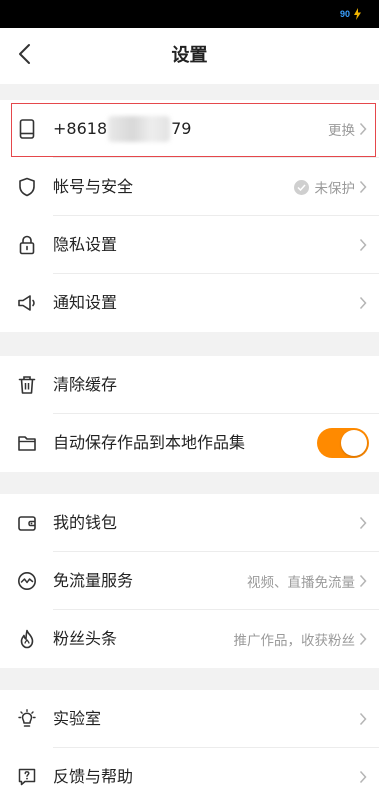  What do you see at coordinates (27, 303) in the screenshot?
I see `megaphone-icon` at bounding box center [27, 303].